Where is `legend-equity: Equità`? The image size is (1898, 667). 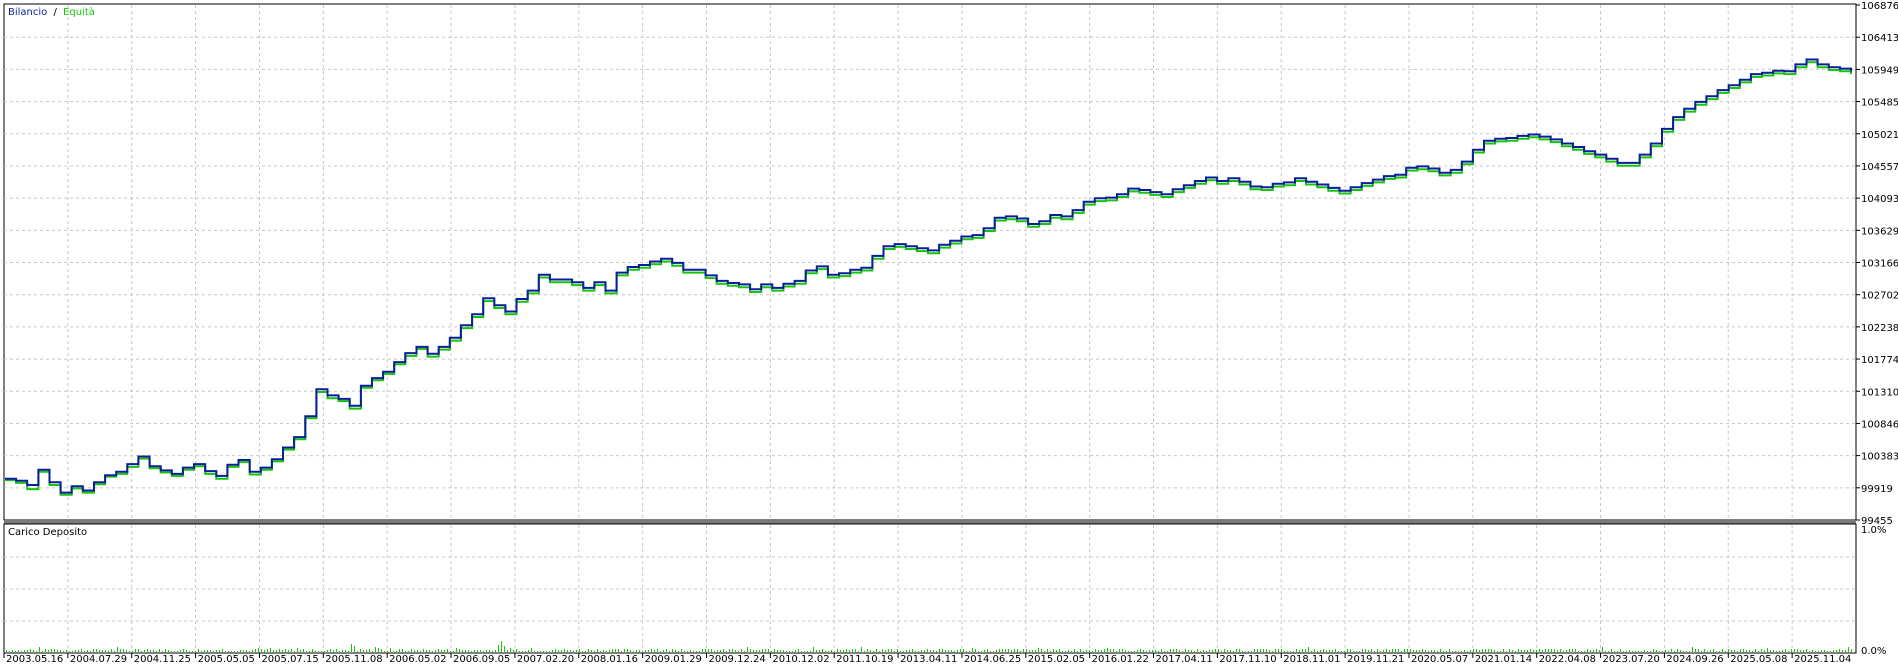
legend-equity: Equità is located at coordinates (79, 12).